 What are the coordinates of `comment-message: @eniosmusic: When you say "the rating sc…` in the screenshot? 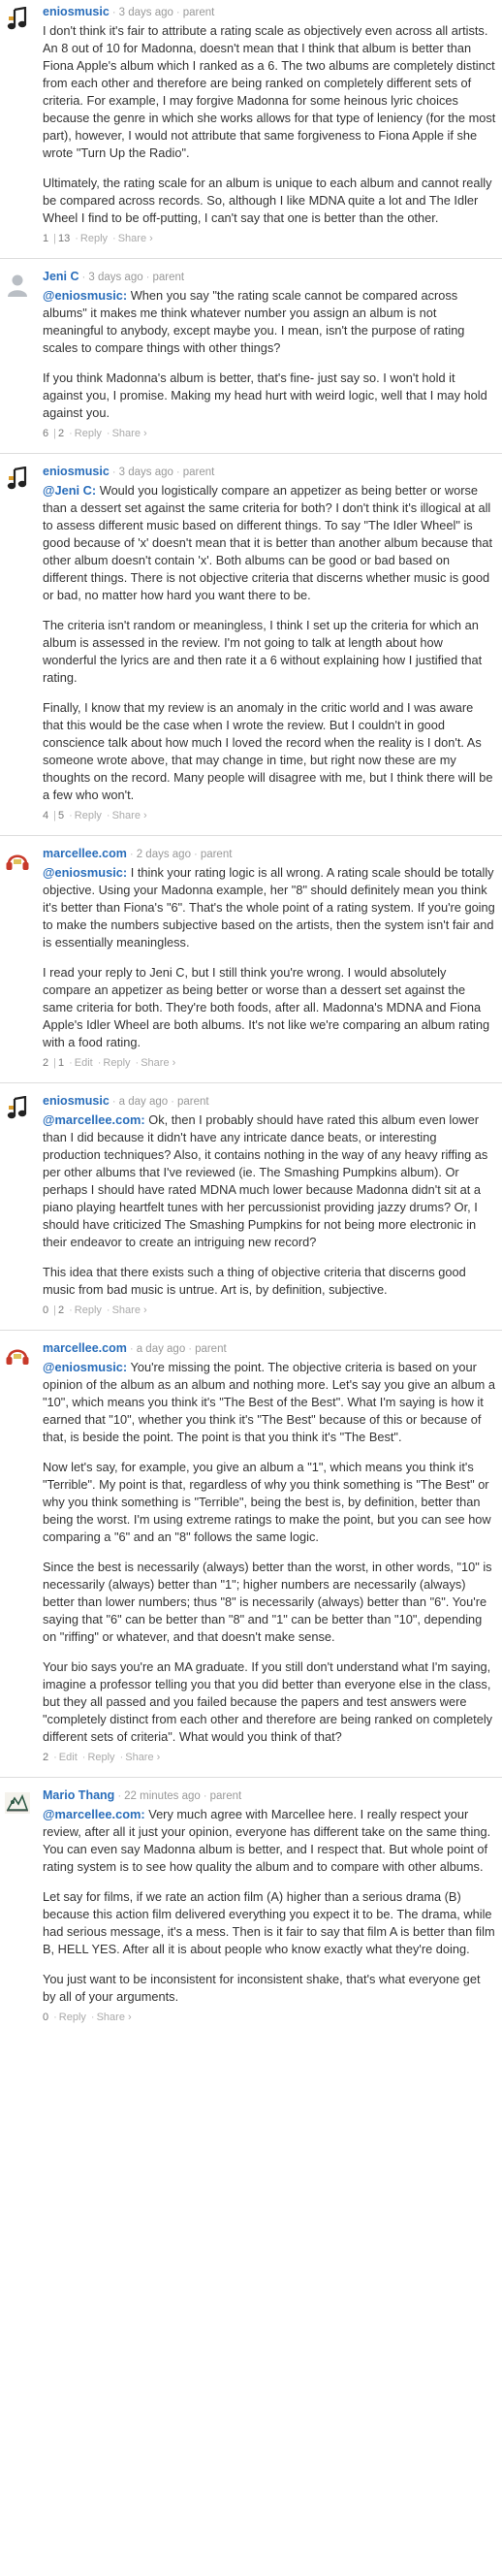 It's located at (269, 354).